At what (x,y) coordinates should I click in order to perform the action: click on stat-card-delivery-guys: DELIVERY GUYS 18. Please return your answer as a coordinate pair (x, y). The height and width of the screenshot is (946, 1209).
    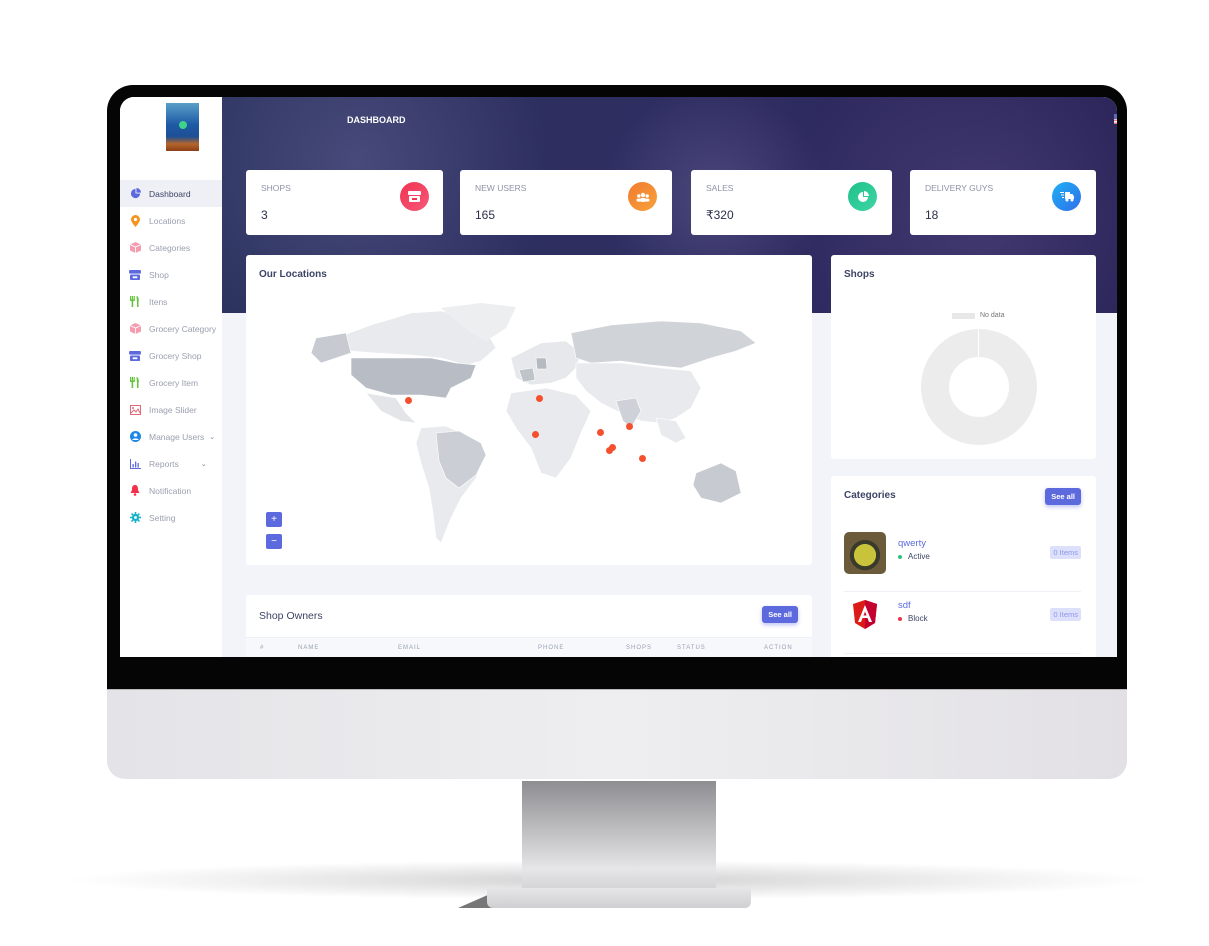
    Looking at the image, I should click on (1003, 202).